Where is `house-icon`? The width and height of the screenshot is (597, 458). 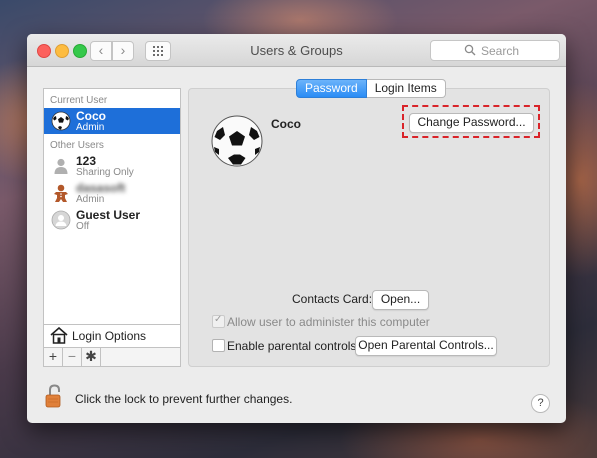
house-icon is located at coordinates (59, 335).